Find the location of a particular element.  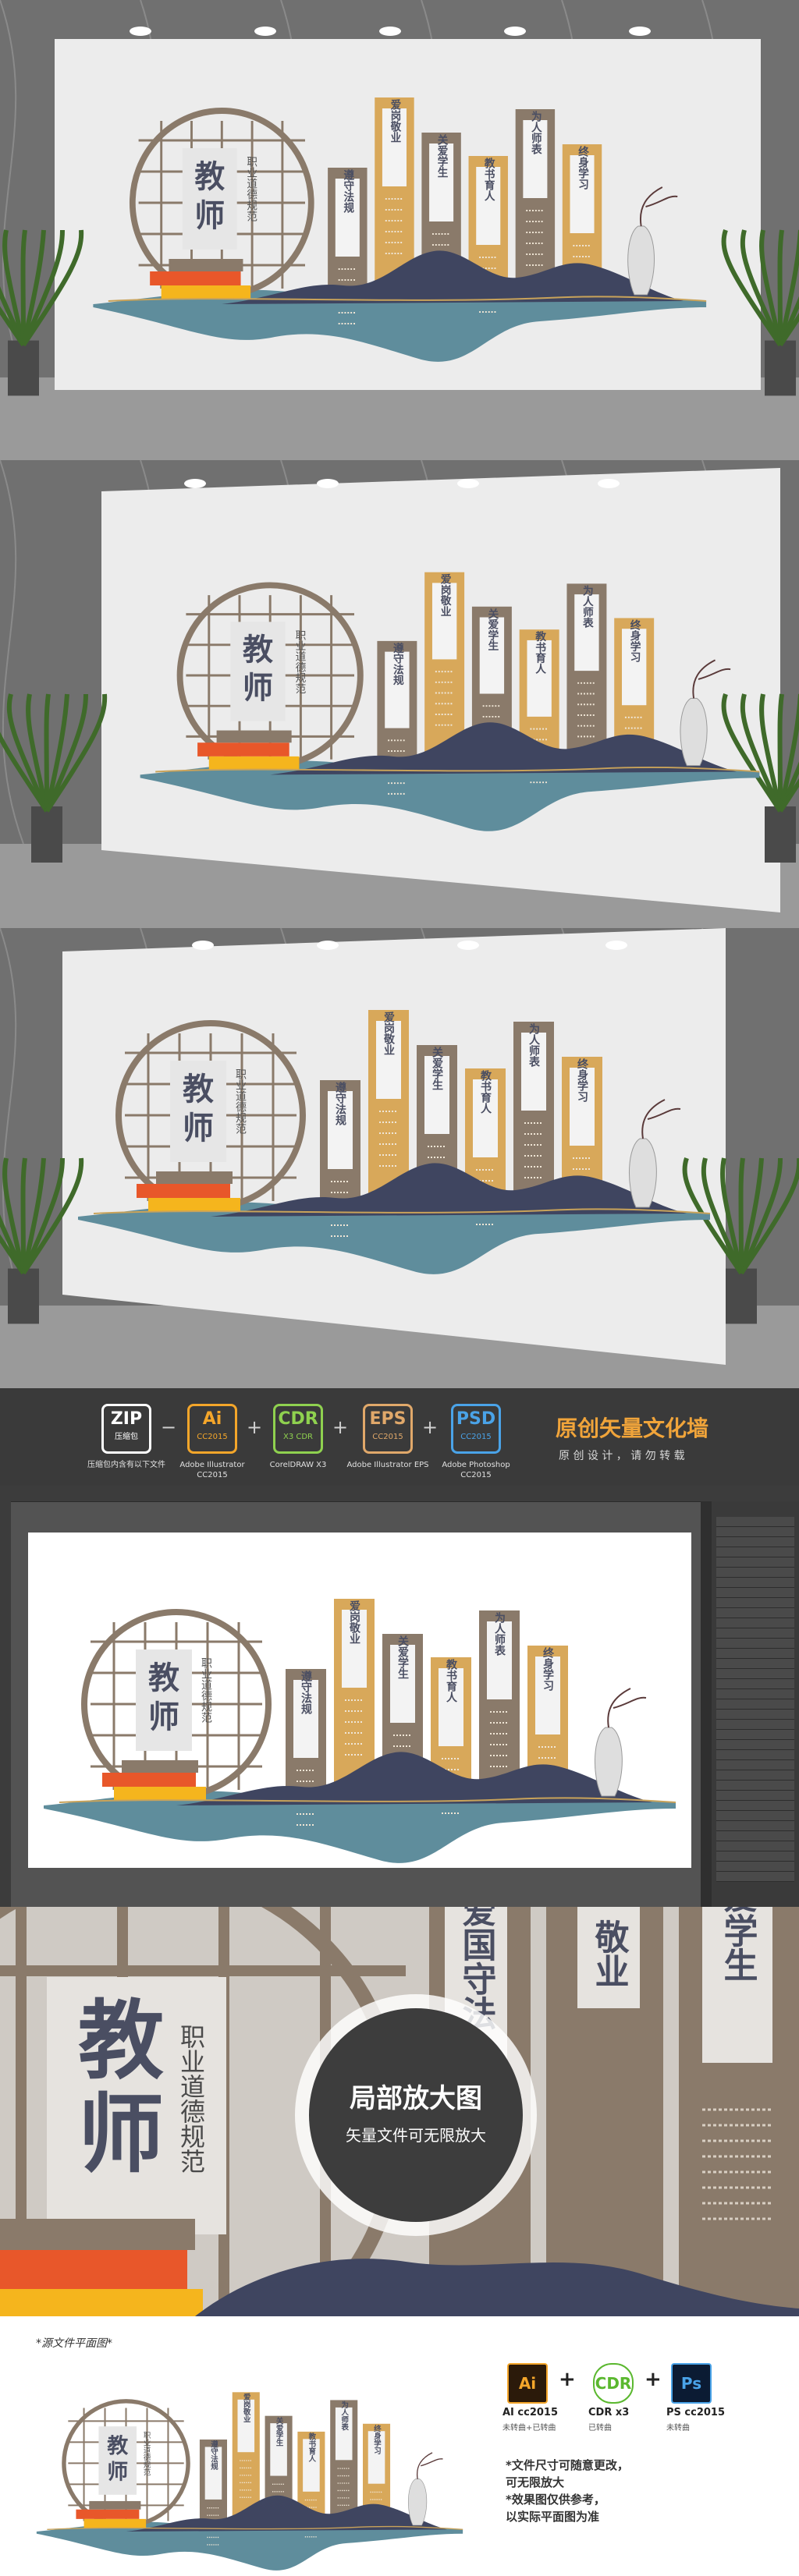

format-cdr-icon: CDR X3 CDR is located at coordinates (298, 1429).